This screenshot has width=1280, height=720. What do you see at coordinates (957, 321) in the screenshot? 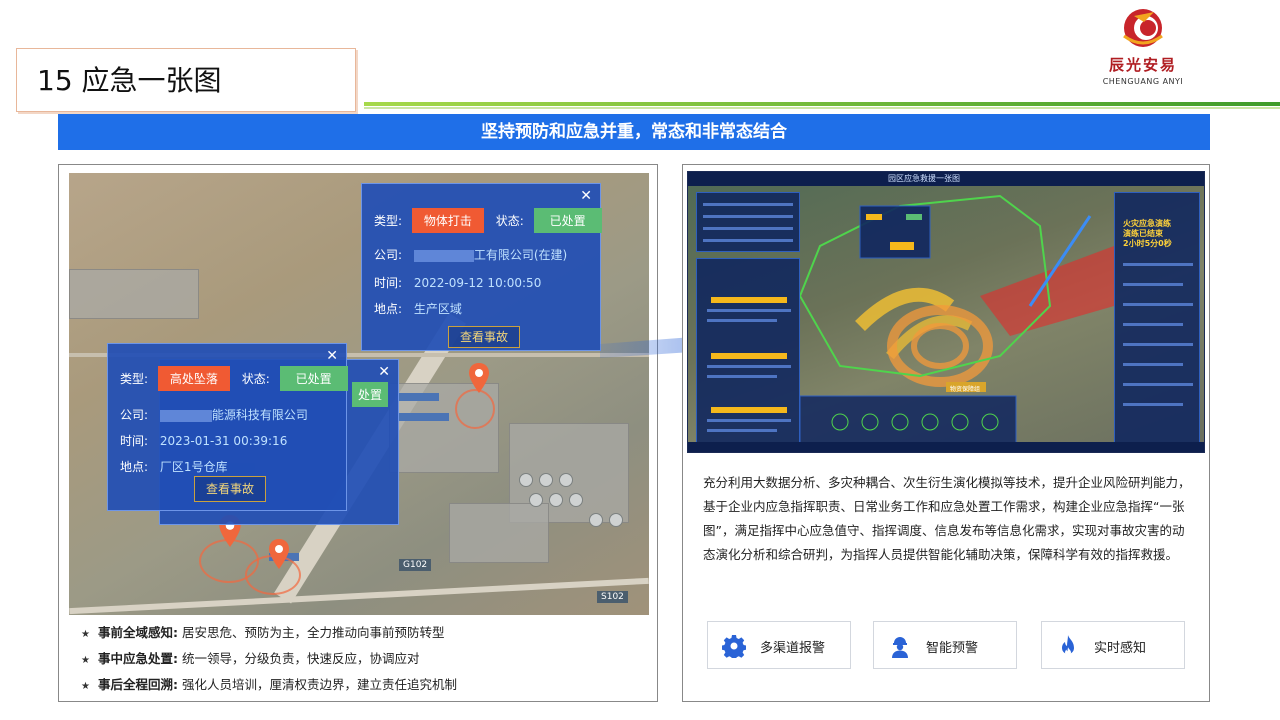
I see `dashboard-map-overlay` at bounding box center [957, 321].